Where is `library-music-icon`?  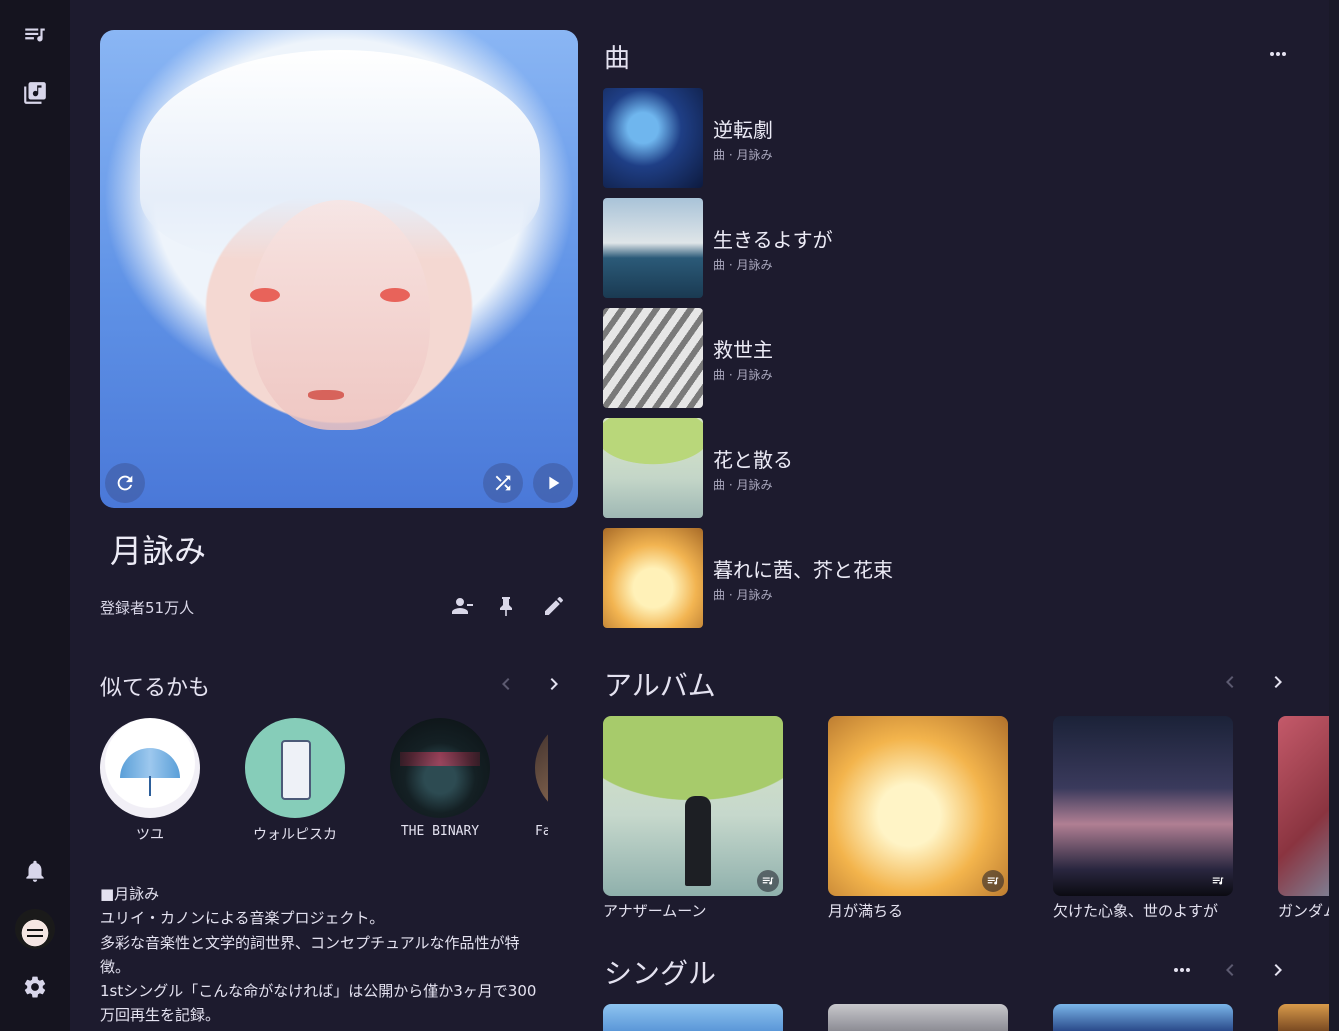
library-music-icon is located at coordinates (35, 93).